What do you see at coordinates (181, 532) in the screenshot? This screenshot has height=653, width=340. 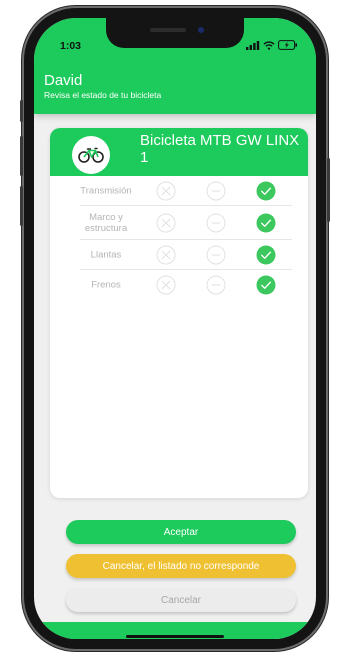 I see `accept-button: Aceptar` at bounding box center [181, 532].